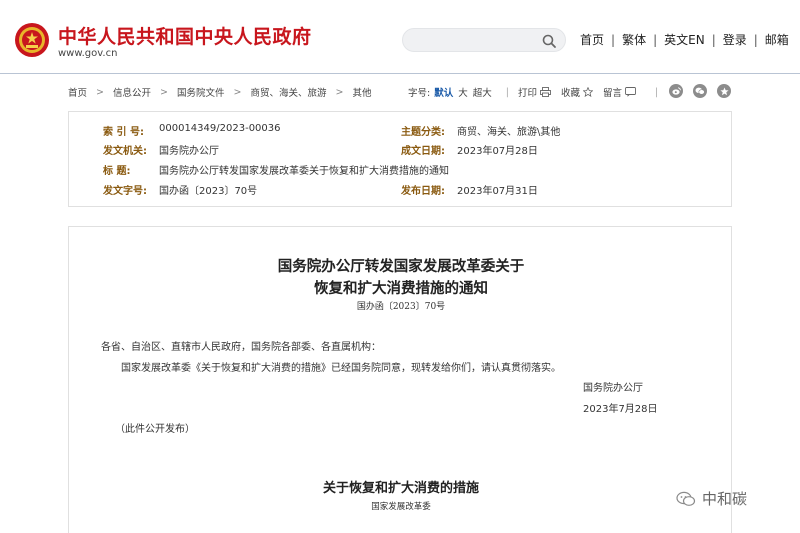  What do you see at coordinates (220, 128) in the screenshot?
I see `index-value: 000014349/2023-00036` at bounding box center [220, 128].